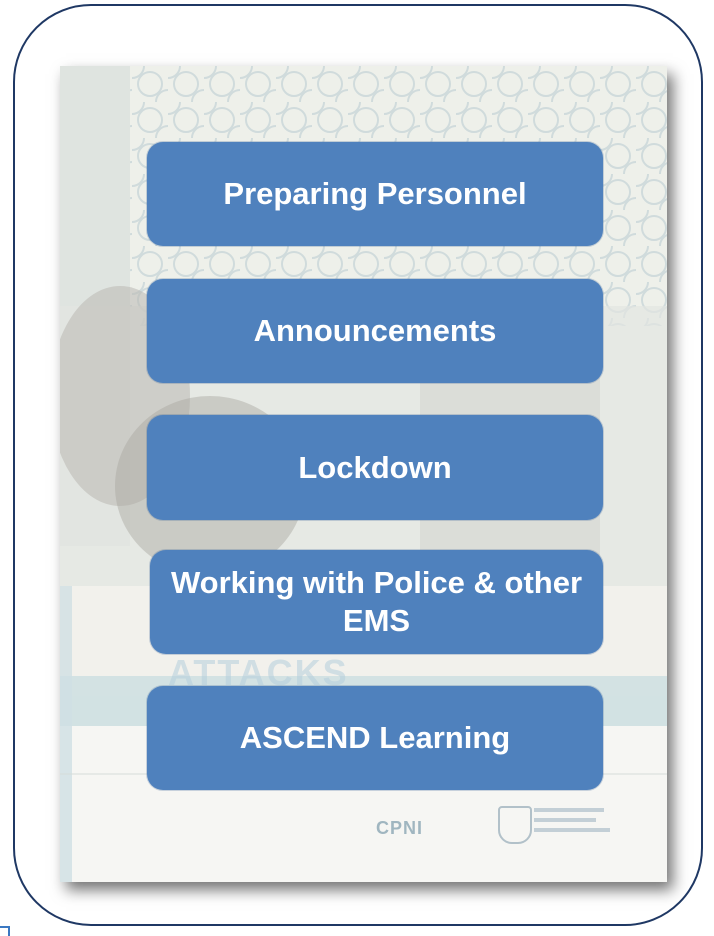 This screenshot has width=714, height=936. What do you see at coordinates (5, 931) in the screenshot?
I see `corner-mark` at bounding box center [5, 931].